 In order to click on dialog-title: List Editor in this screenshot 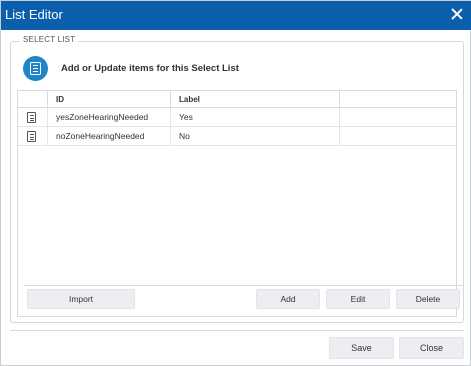, I will do `click(34, 14)`.